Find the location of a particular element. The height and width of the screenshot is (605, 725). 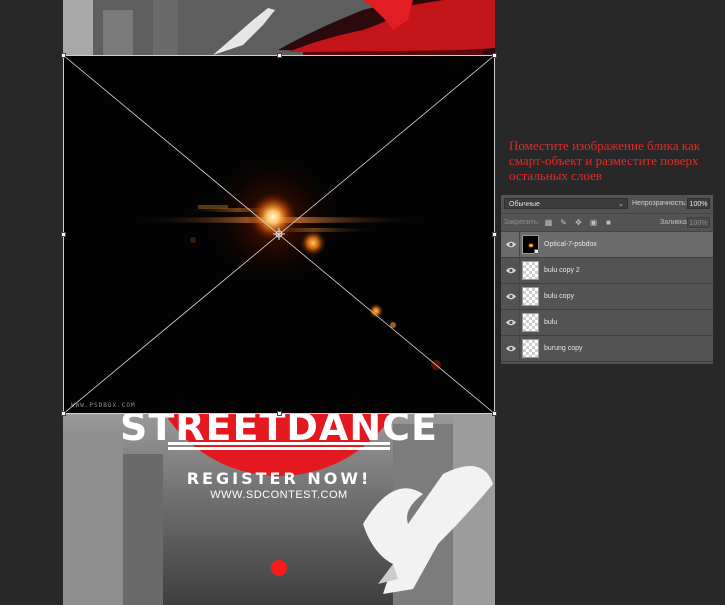

transform-handle-top-right is located at coordinates (494, 55).